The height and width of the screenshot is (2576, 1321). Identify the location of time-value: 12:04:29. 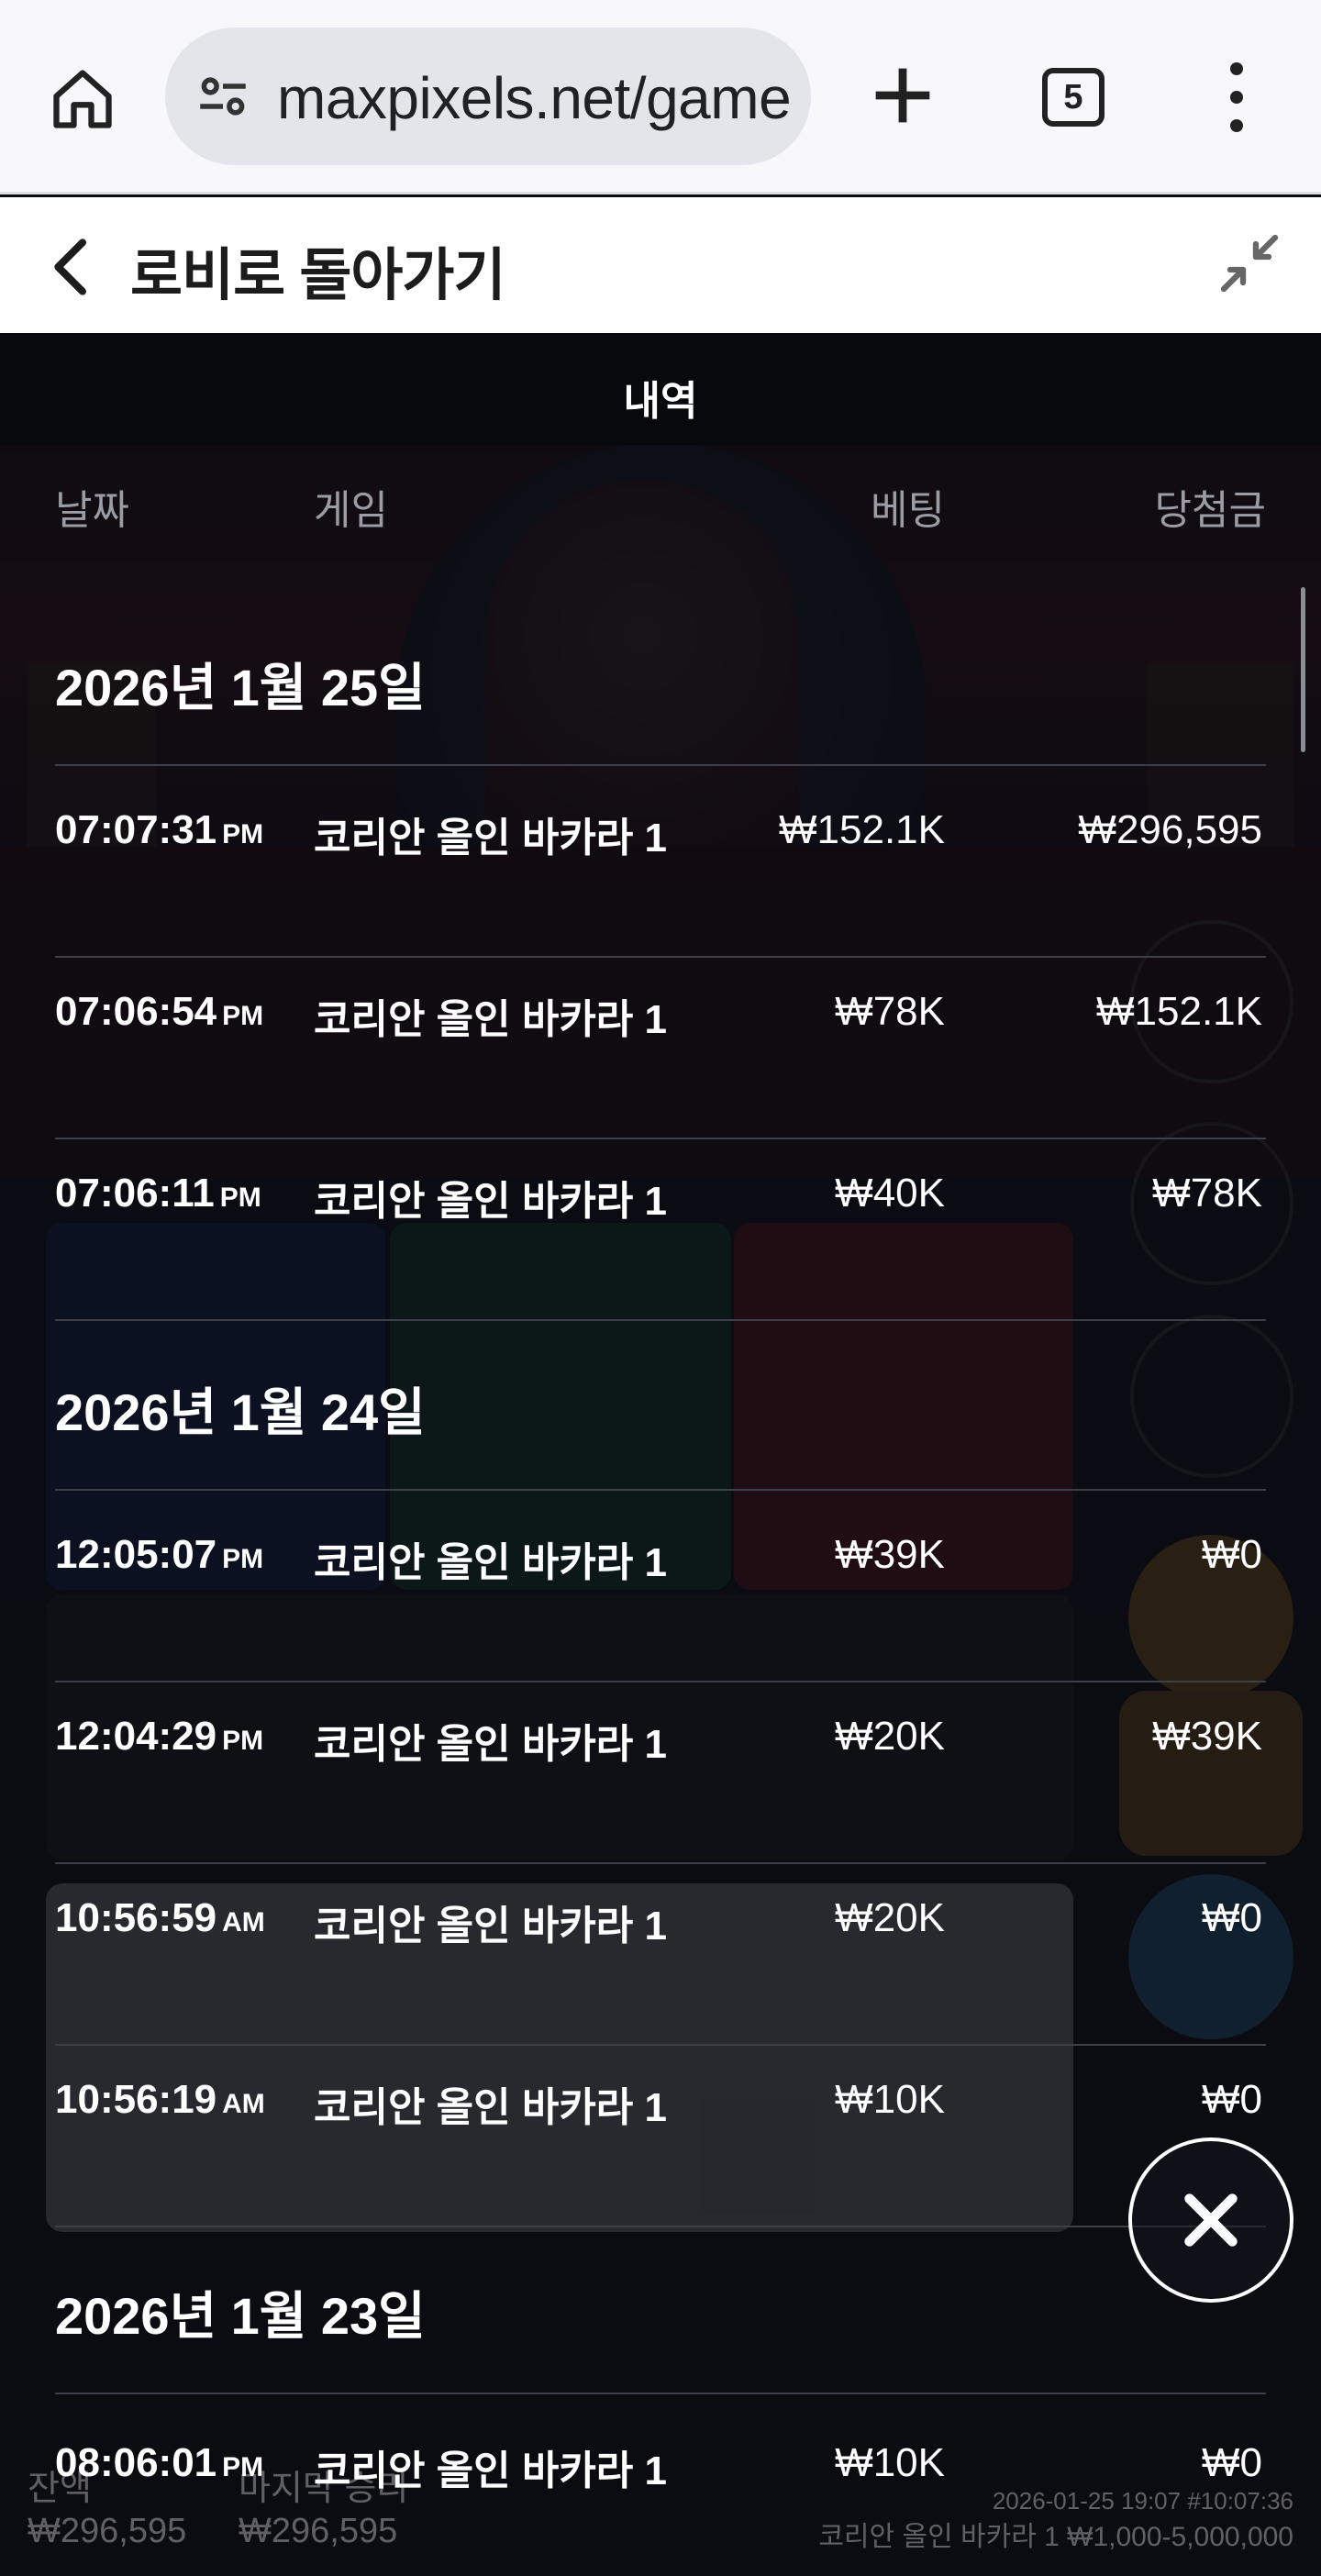
(136, 1736).